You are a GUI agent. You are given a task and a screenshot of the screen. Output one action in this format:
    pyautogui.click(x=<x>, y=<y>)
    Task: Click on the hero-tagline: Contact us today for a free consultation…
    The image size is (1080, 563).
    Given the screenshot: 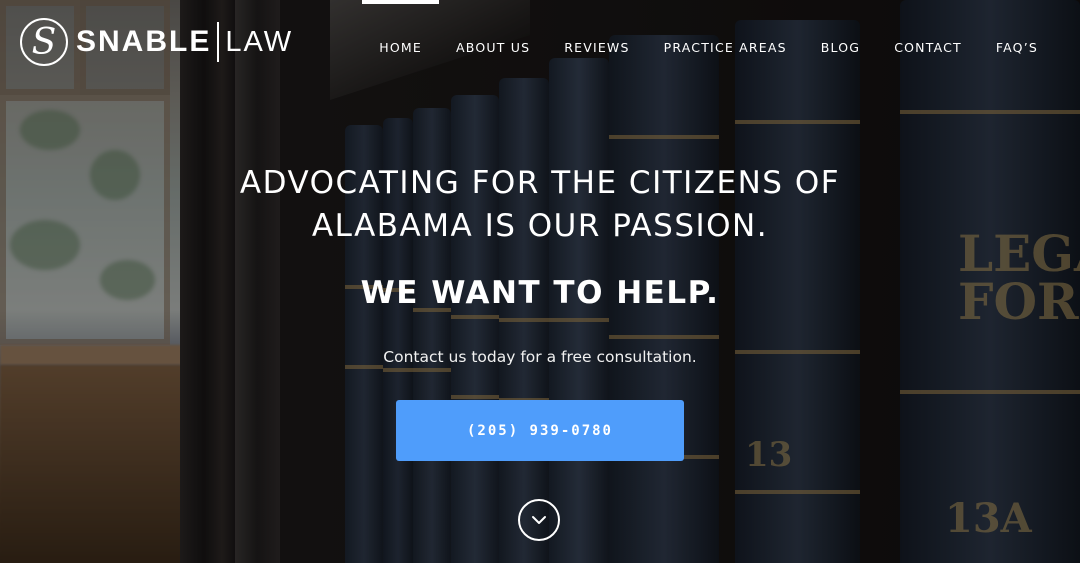 What is the action you would take?
    pyautogui.click(x=540, y=357)
    